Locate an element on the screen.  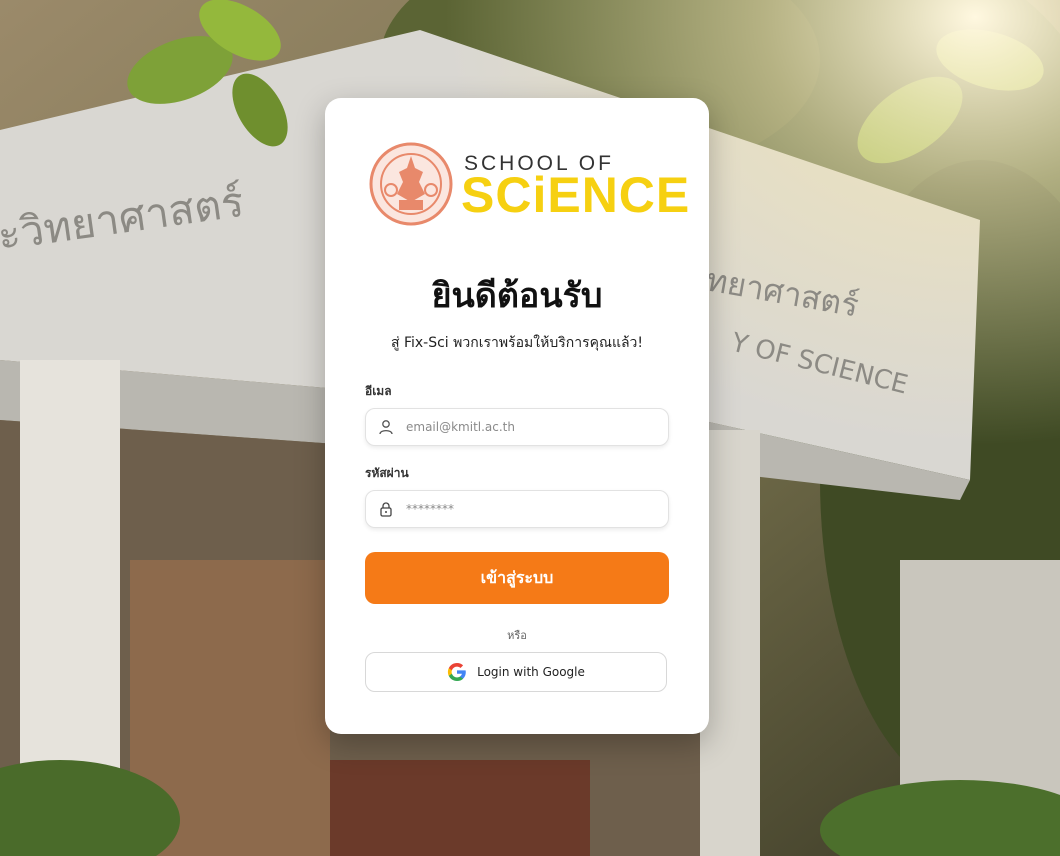
email-label: อีเมล is located at coordinates (378, 391).